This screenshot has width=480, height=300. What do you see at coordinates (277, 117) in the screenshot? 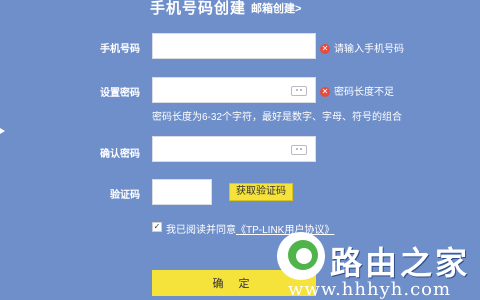
I see `password-hint: 密码长度为6-32个字符，最好是数字、字母、符号的组合` at bounding box center [277, 117].